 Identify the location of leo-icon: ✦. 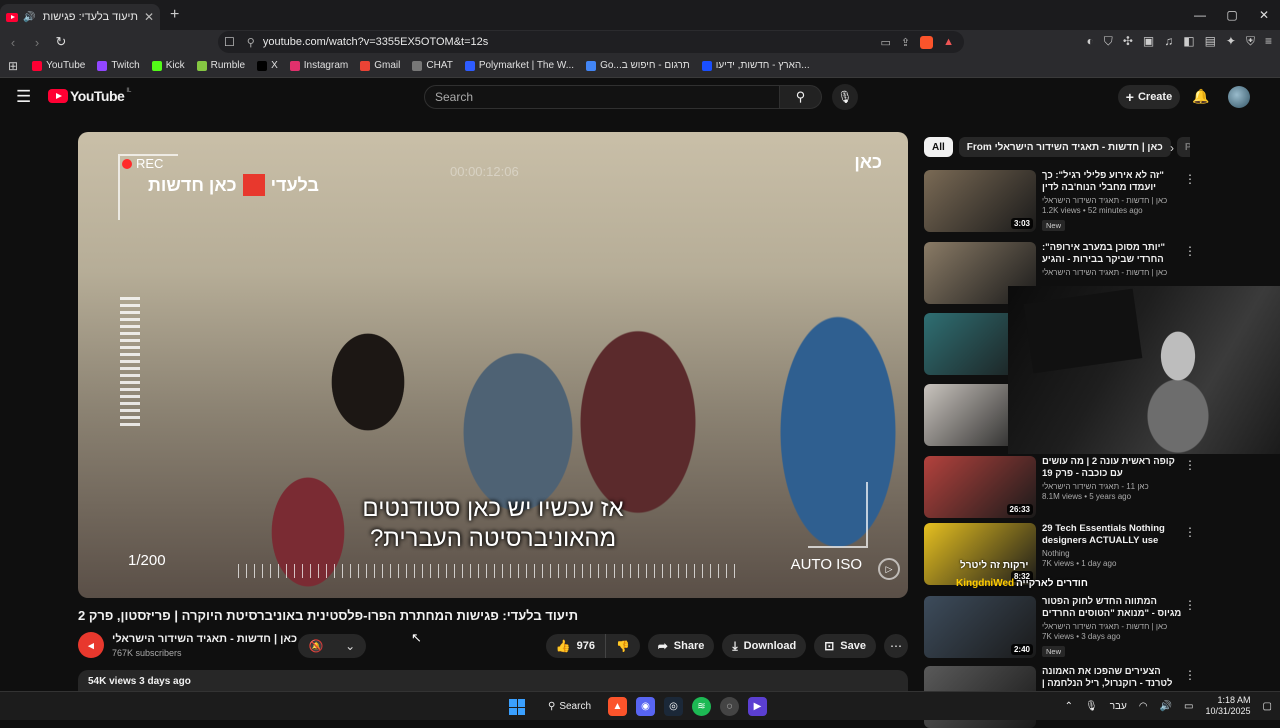
(1231, 41).